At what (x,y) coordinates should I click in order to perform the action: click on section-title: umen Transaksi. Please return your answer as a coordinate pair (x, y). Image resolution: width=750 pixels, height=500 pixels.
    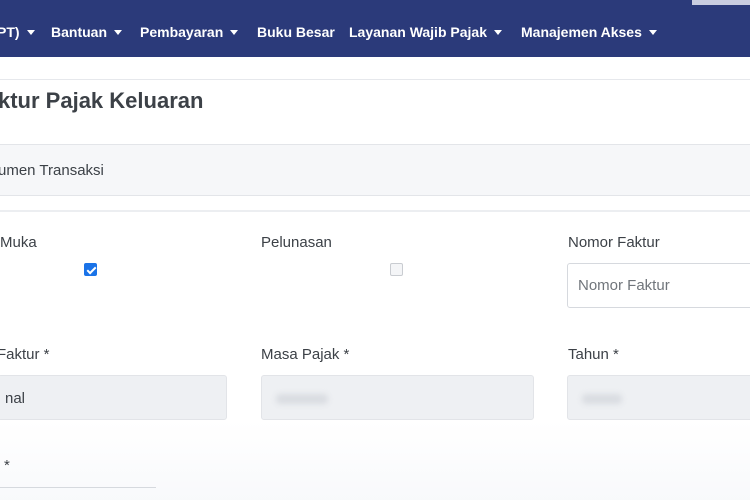
    Looking at the image, I should click on (52, 170).